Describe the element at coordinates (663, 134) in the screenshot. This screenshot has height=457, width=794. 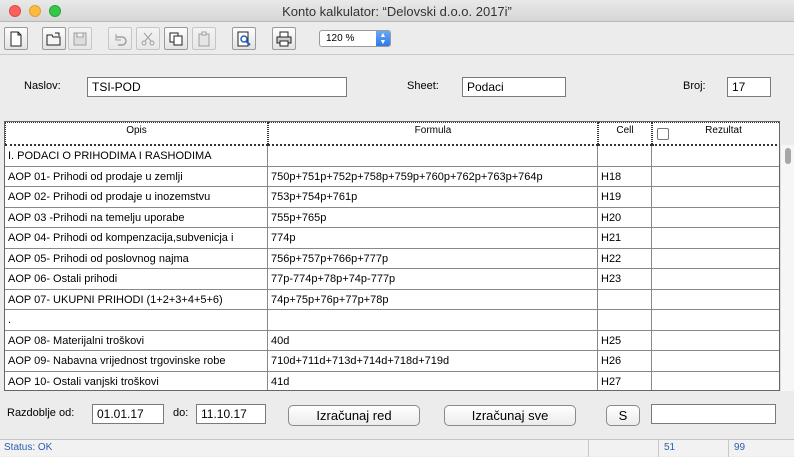
I see `select-all-checkbox` at that location.